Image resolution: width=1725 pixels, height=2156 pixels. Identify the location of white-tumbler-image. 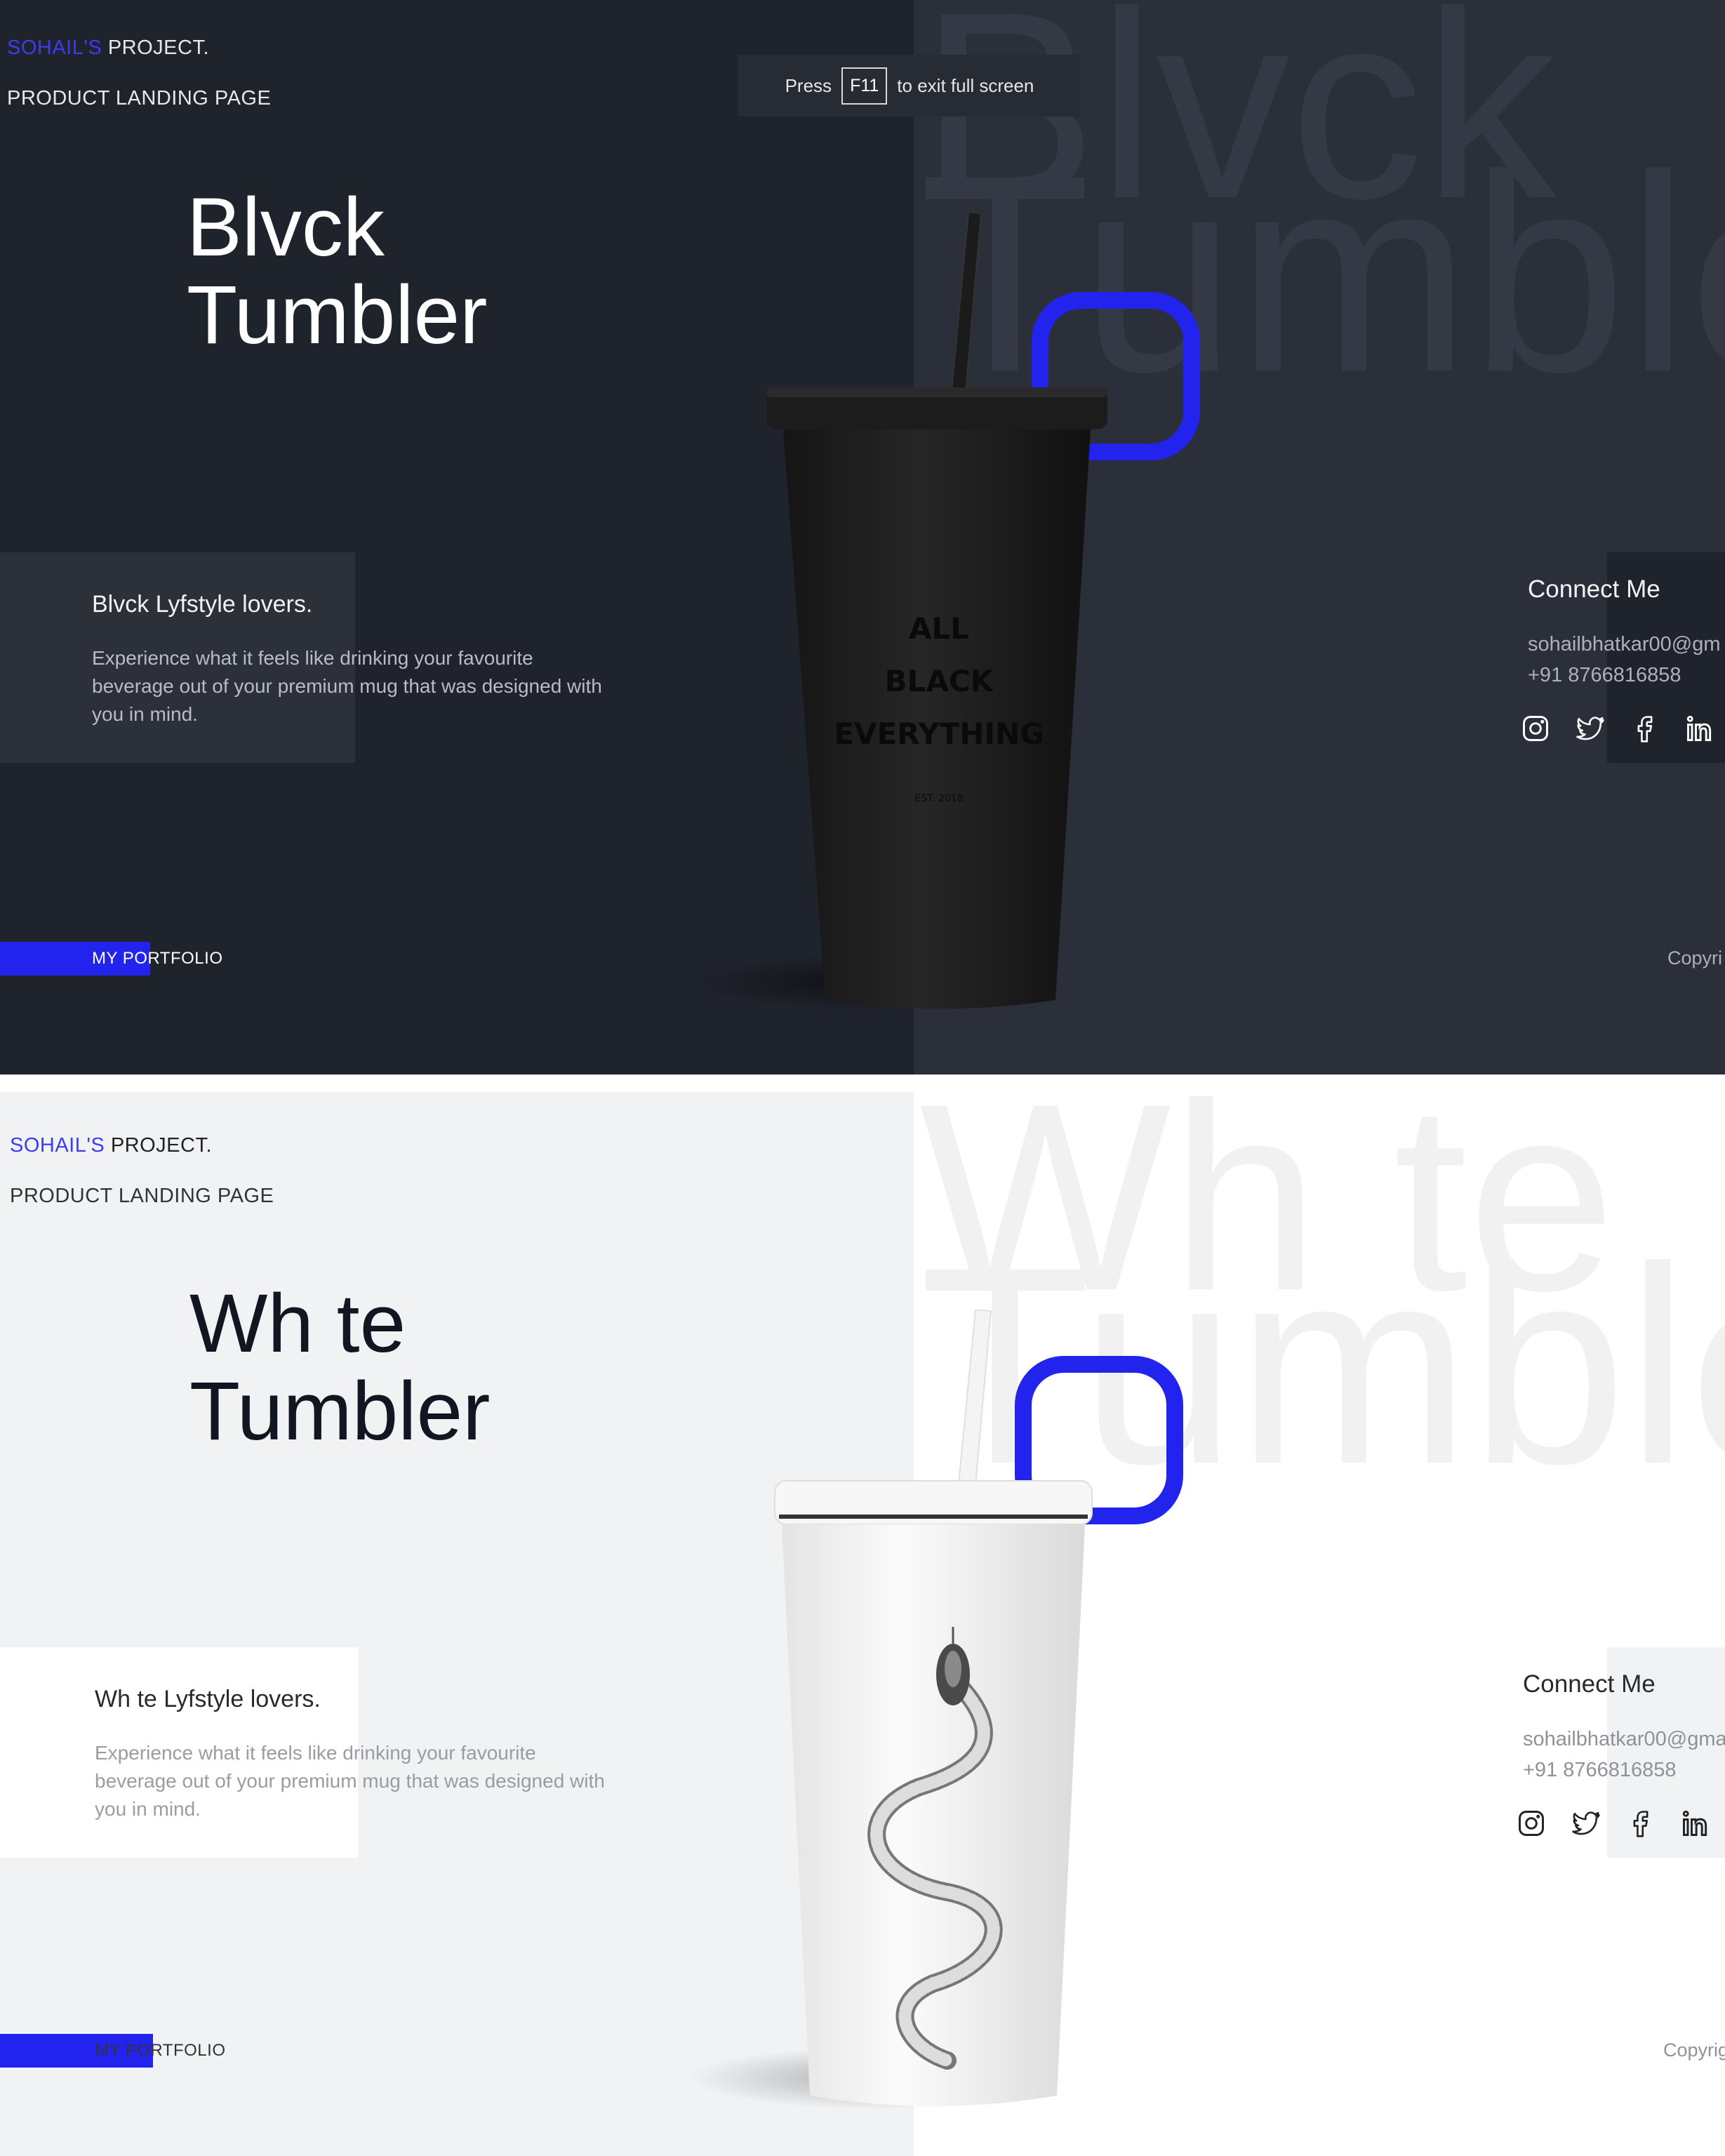
(934, 1708).